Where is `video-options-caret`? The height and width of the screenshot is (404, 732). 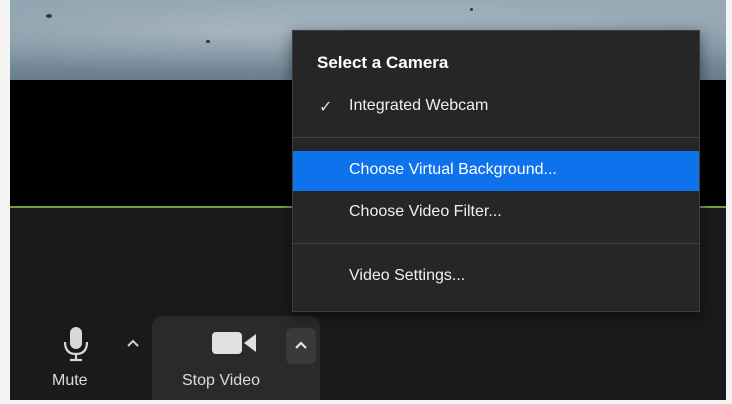
video-options-caret is located at coordinates (301, 346).